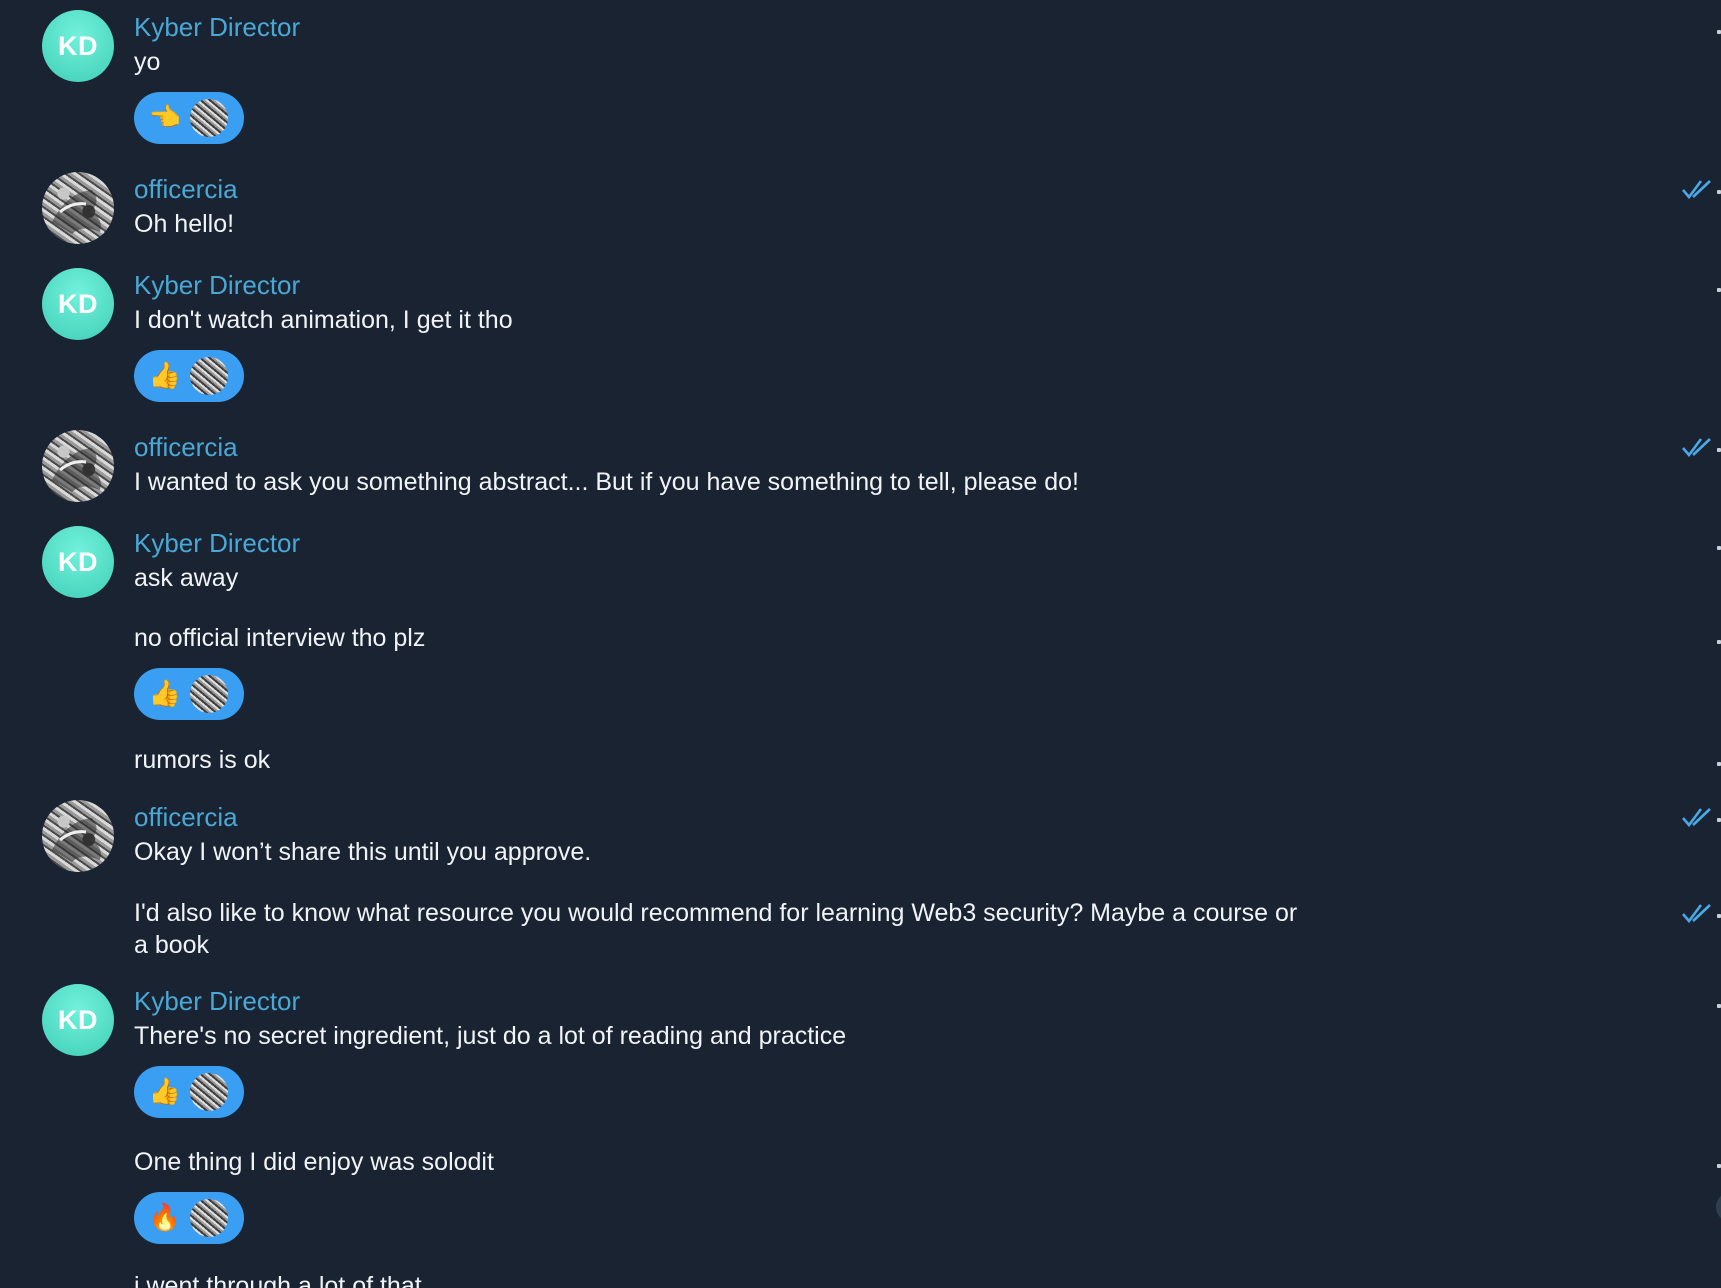 Image resolution: width=1721 pixels, height=1288 pixels. I want to click on message-text: I don't watch animation, I get it tho, so click(323, 320).